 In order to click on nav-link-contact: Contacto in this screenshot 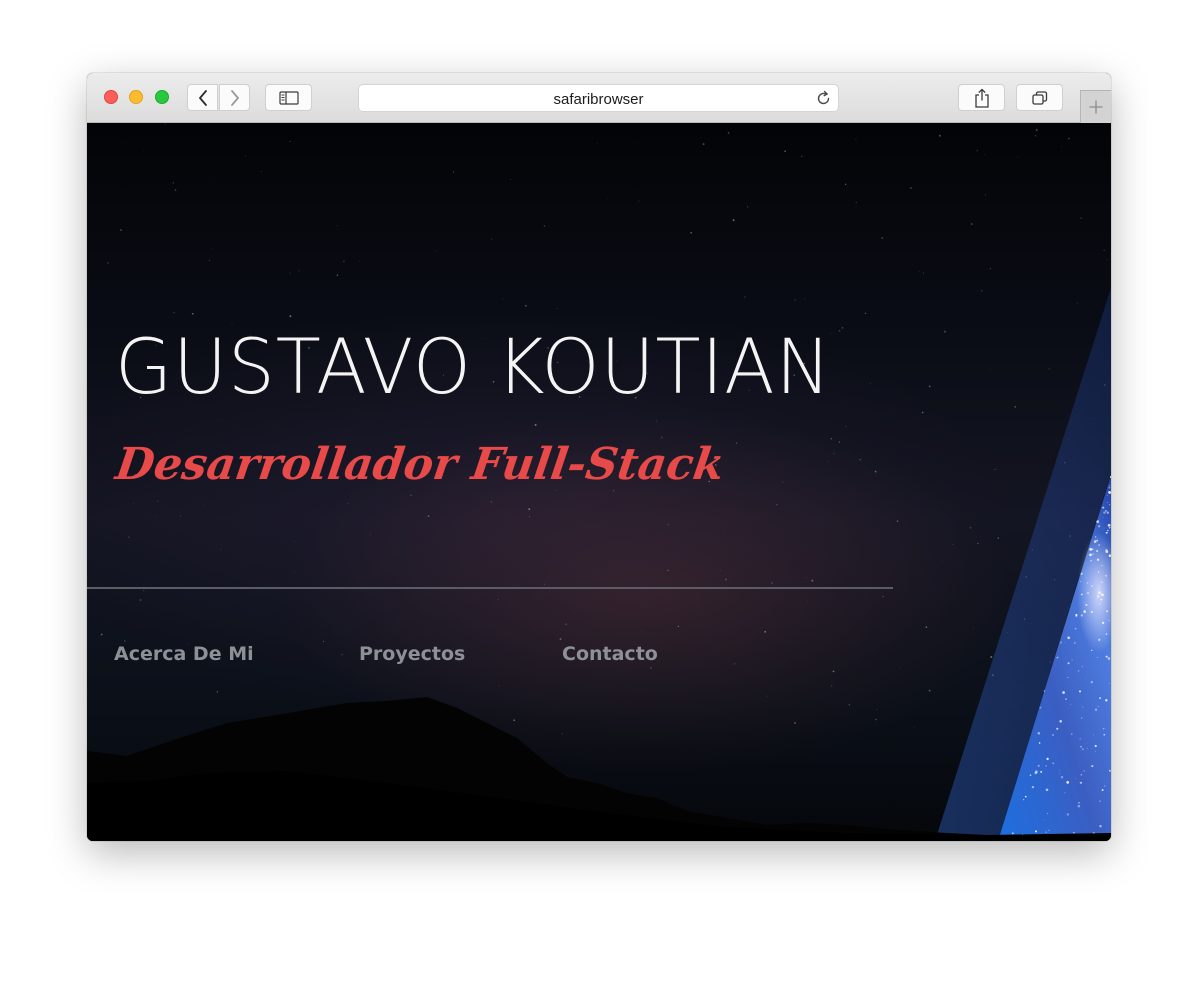, I will do `click(610, 654)`.